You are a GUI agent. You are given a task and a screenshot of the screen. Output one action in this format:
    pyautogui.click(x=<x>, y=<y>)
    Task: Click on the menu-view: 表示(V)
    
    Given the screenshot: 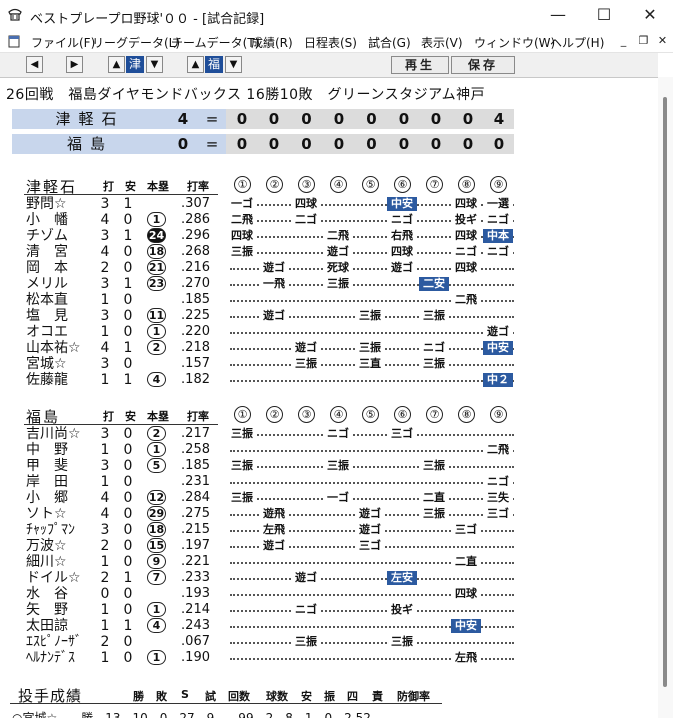 What is the action you would take?
    pyautogui.click(x=442, y=42)
    